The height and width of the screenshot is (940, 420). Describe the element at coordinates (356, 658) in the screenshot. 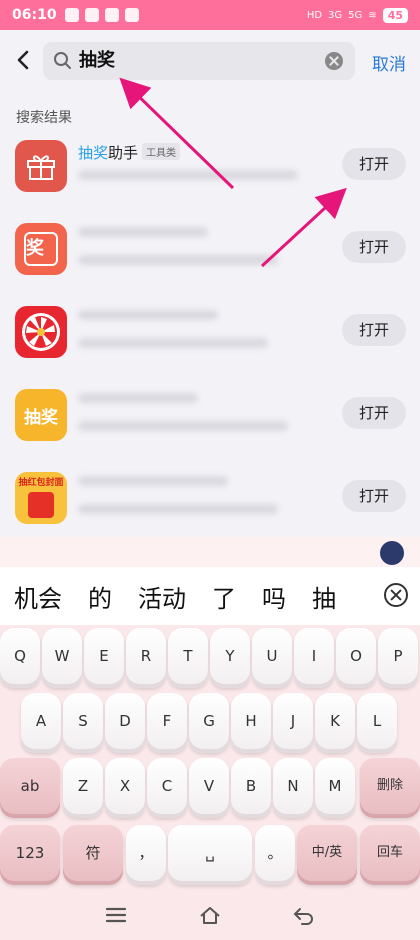

I see `key-o: O` at that location.